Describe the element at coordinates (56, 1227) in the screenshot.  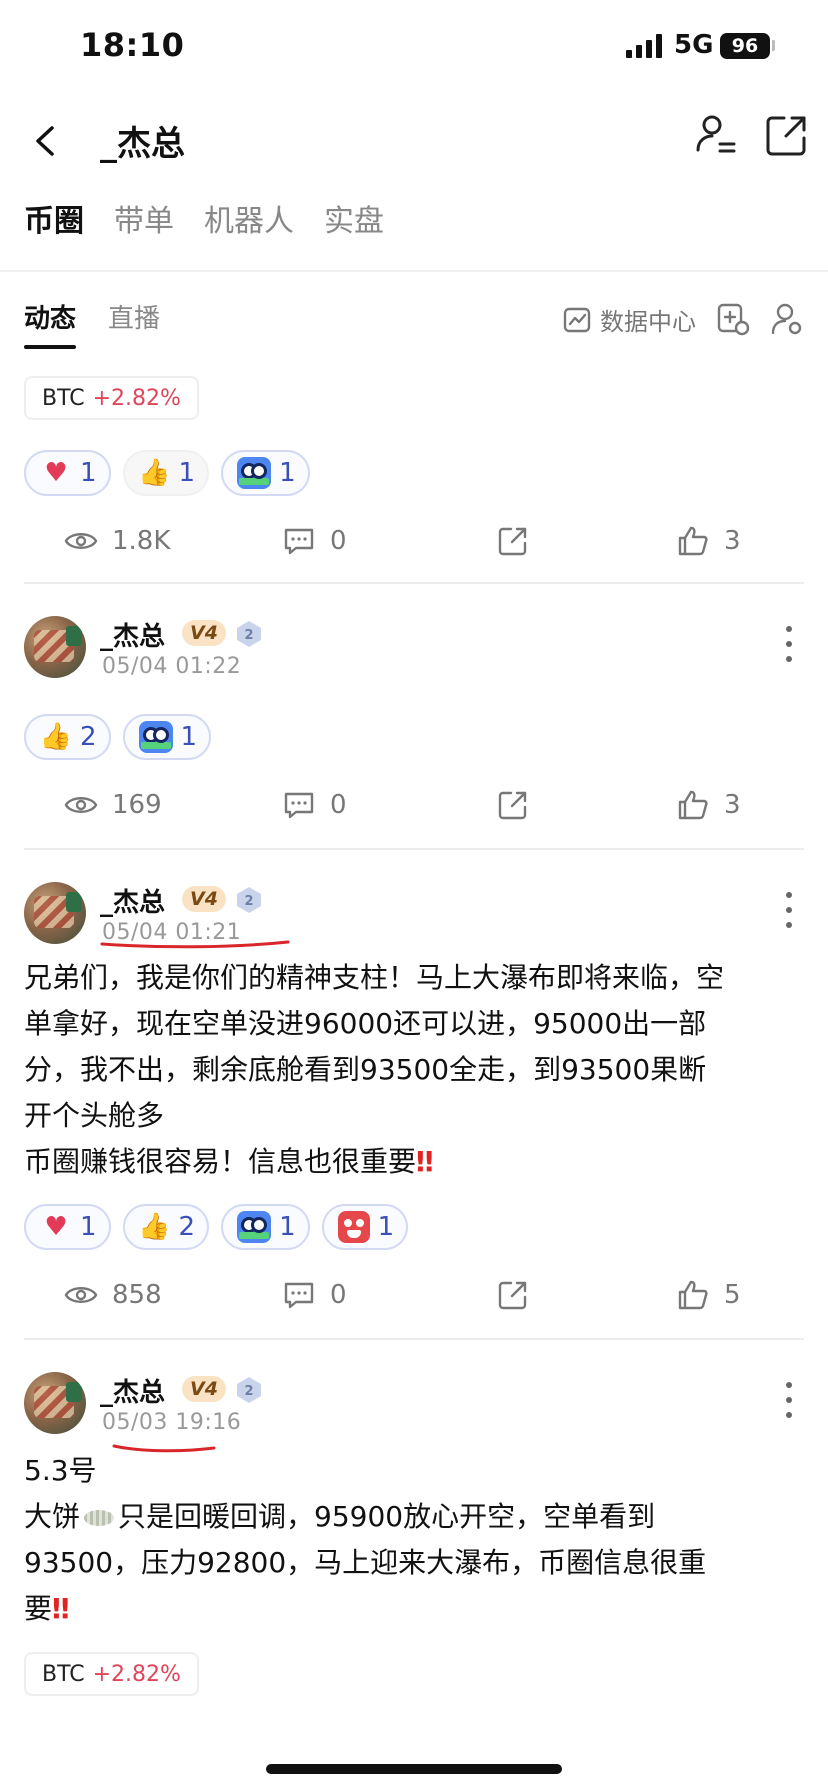
I see `heart-icon: ♥` at that location.